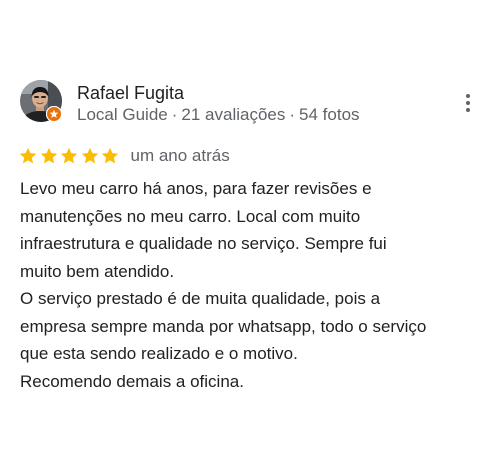 The image size is (500, 466). What do you see at coordinates (54, 114) in the screenshot?
I see `local-guide-badge-icon` at bounding box center [54, 114].